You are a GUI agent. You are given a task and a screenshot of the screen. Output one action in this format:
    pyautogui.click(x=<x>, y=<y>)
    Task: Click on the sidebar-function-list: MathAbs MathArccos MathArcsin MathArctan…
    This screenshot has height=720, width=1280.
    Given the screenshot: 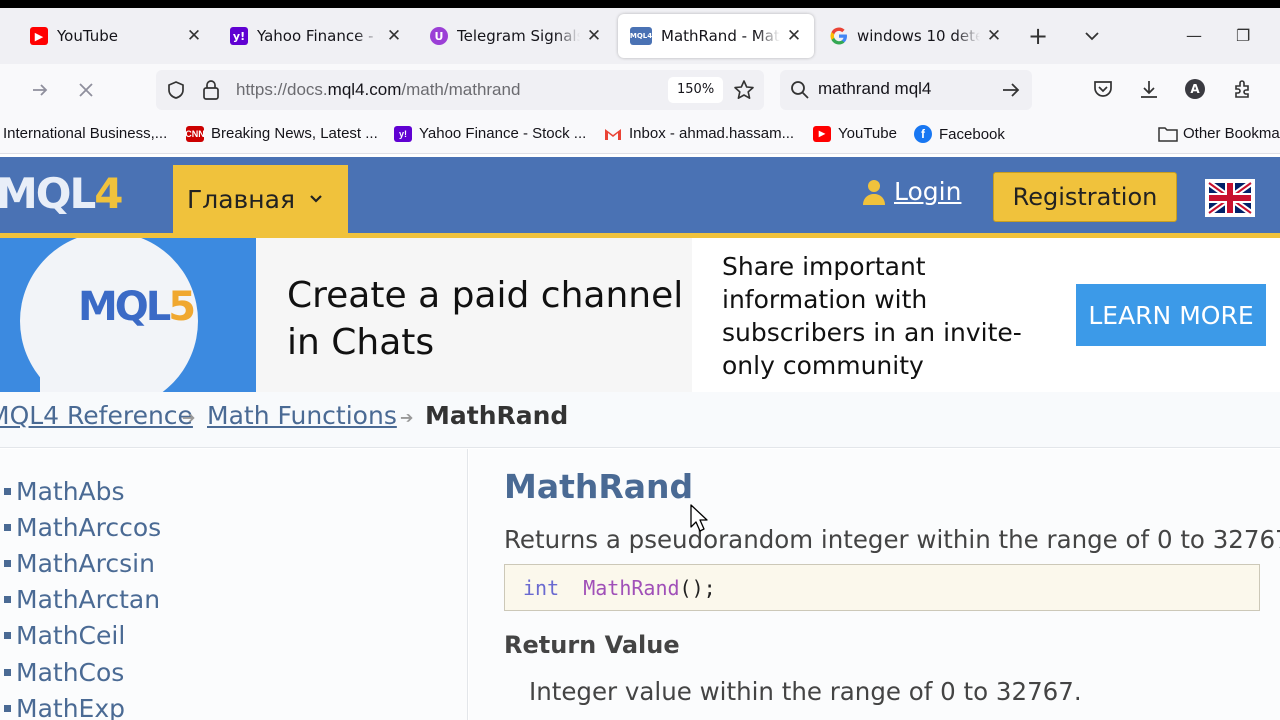 What is the action you would take?
    pyautogui.click(x=234, y=584)
    